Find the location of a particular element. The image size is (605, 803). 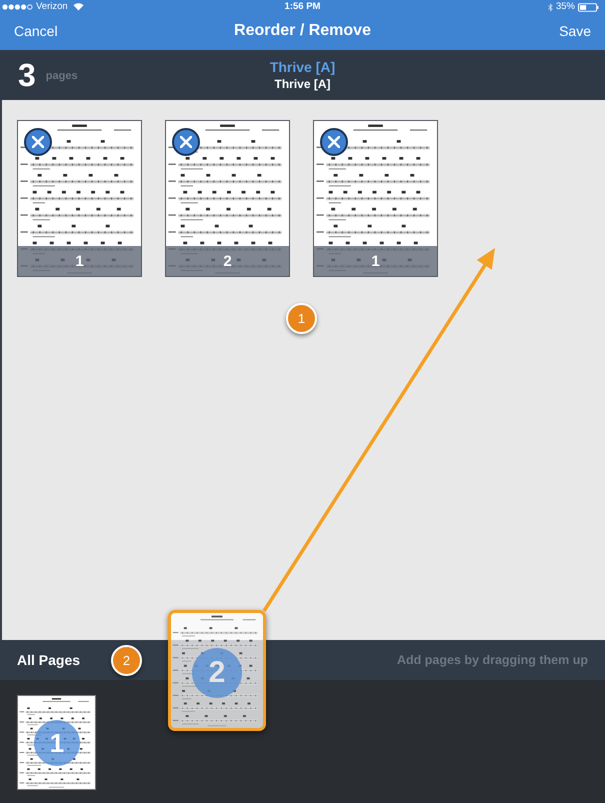

callout-marker: 2 is located at coordinates (126, 660).